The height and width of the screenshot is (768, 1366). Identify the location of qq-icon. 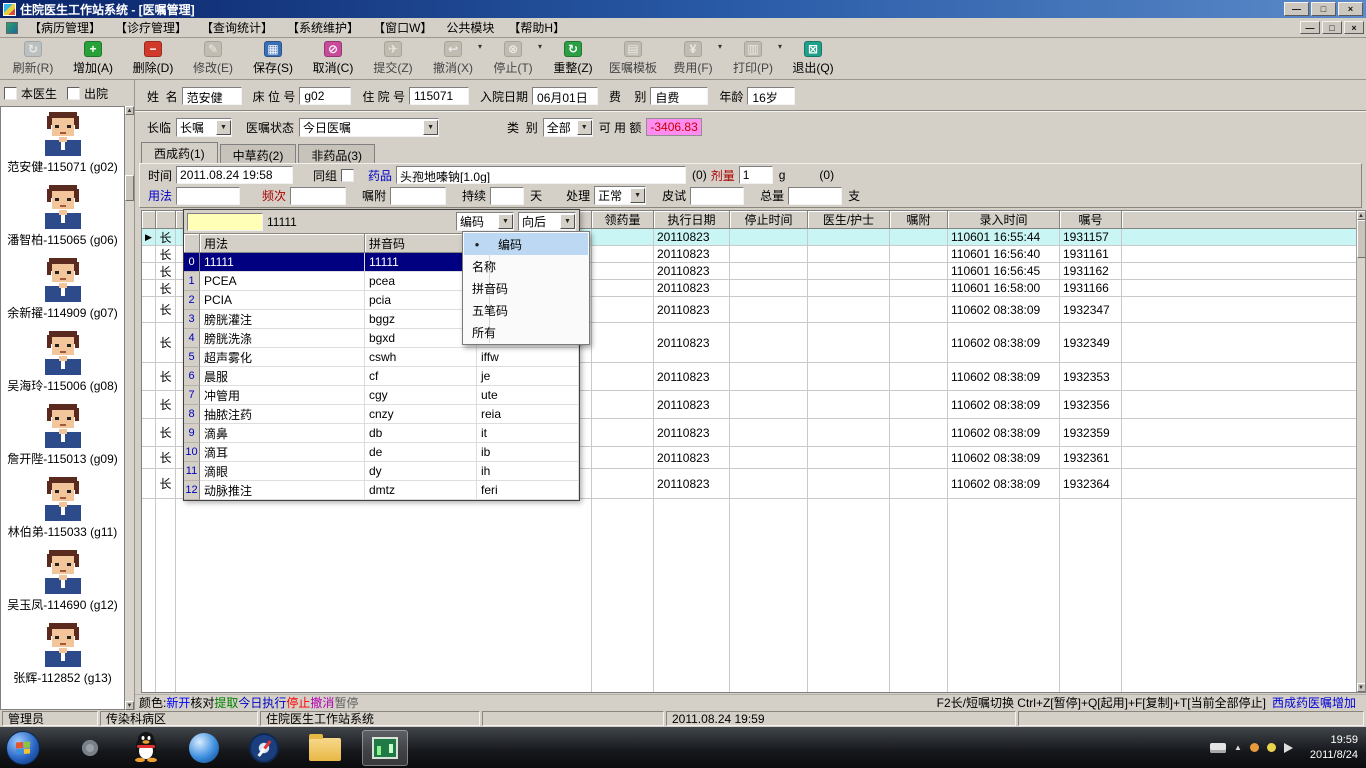
(146, 747).